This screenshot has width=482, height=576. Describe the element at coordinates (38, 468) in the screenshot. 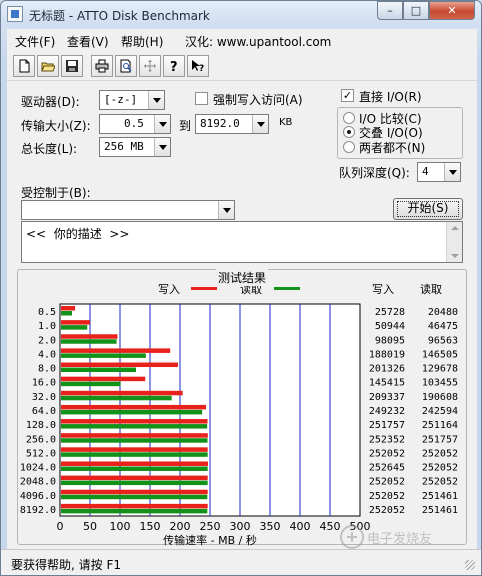

I see `category-label: 1024.0` at that location.